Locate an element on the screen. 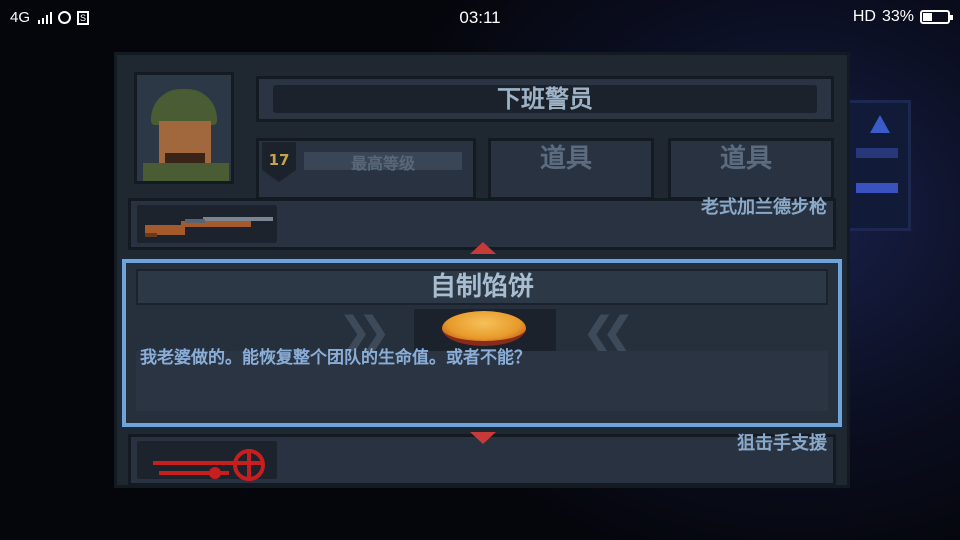  status-bar: 4G S 03:11 HD 33% is located at coordinates (480, 18).